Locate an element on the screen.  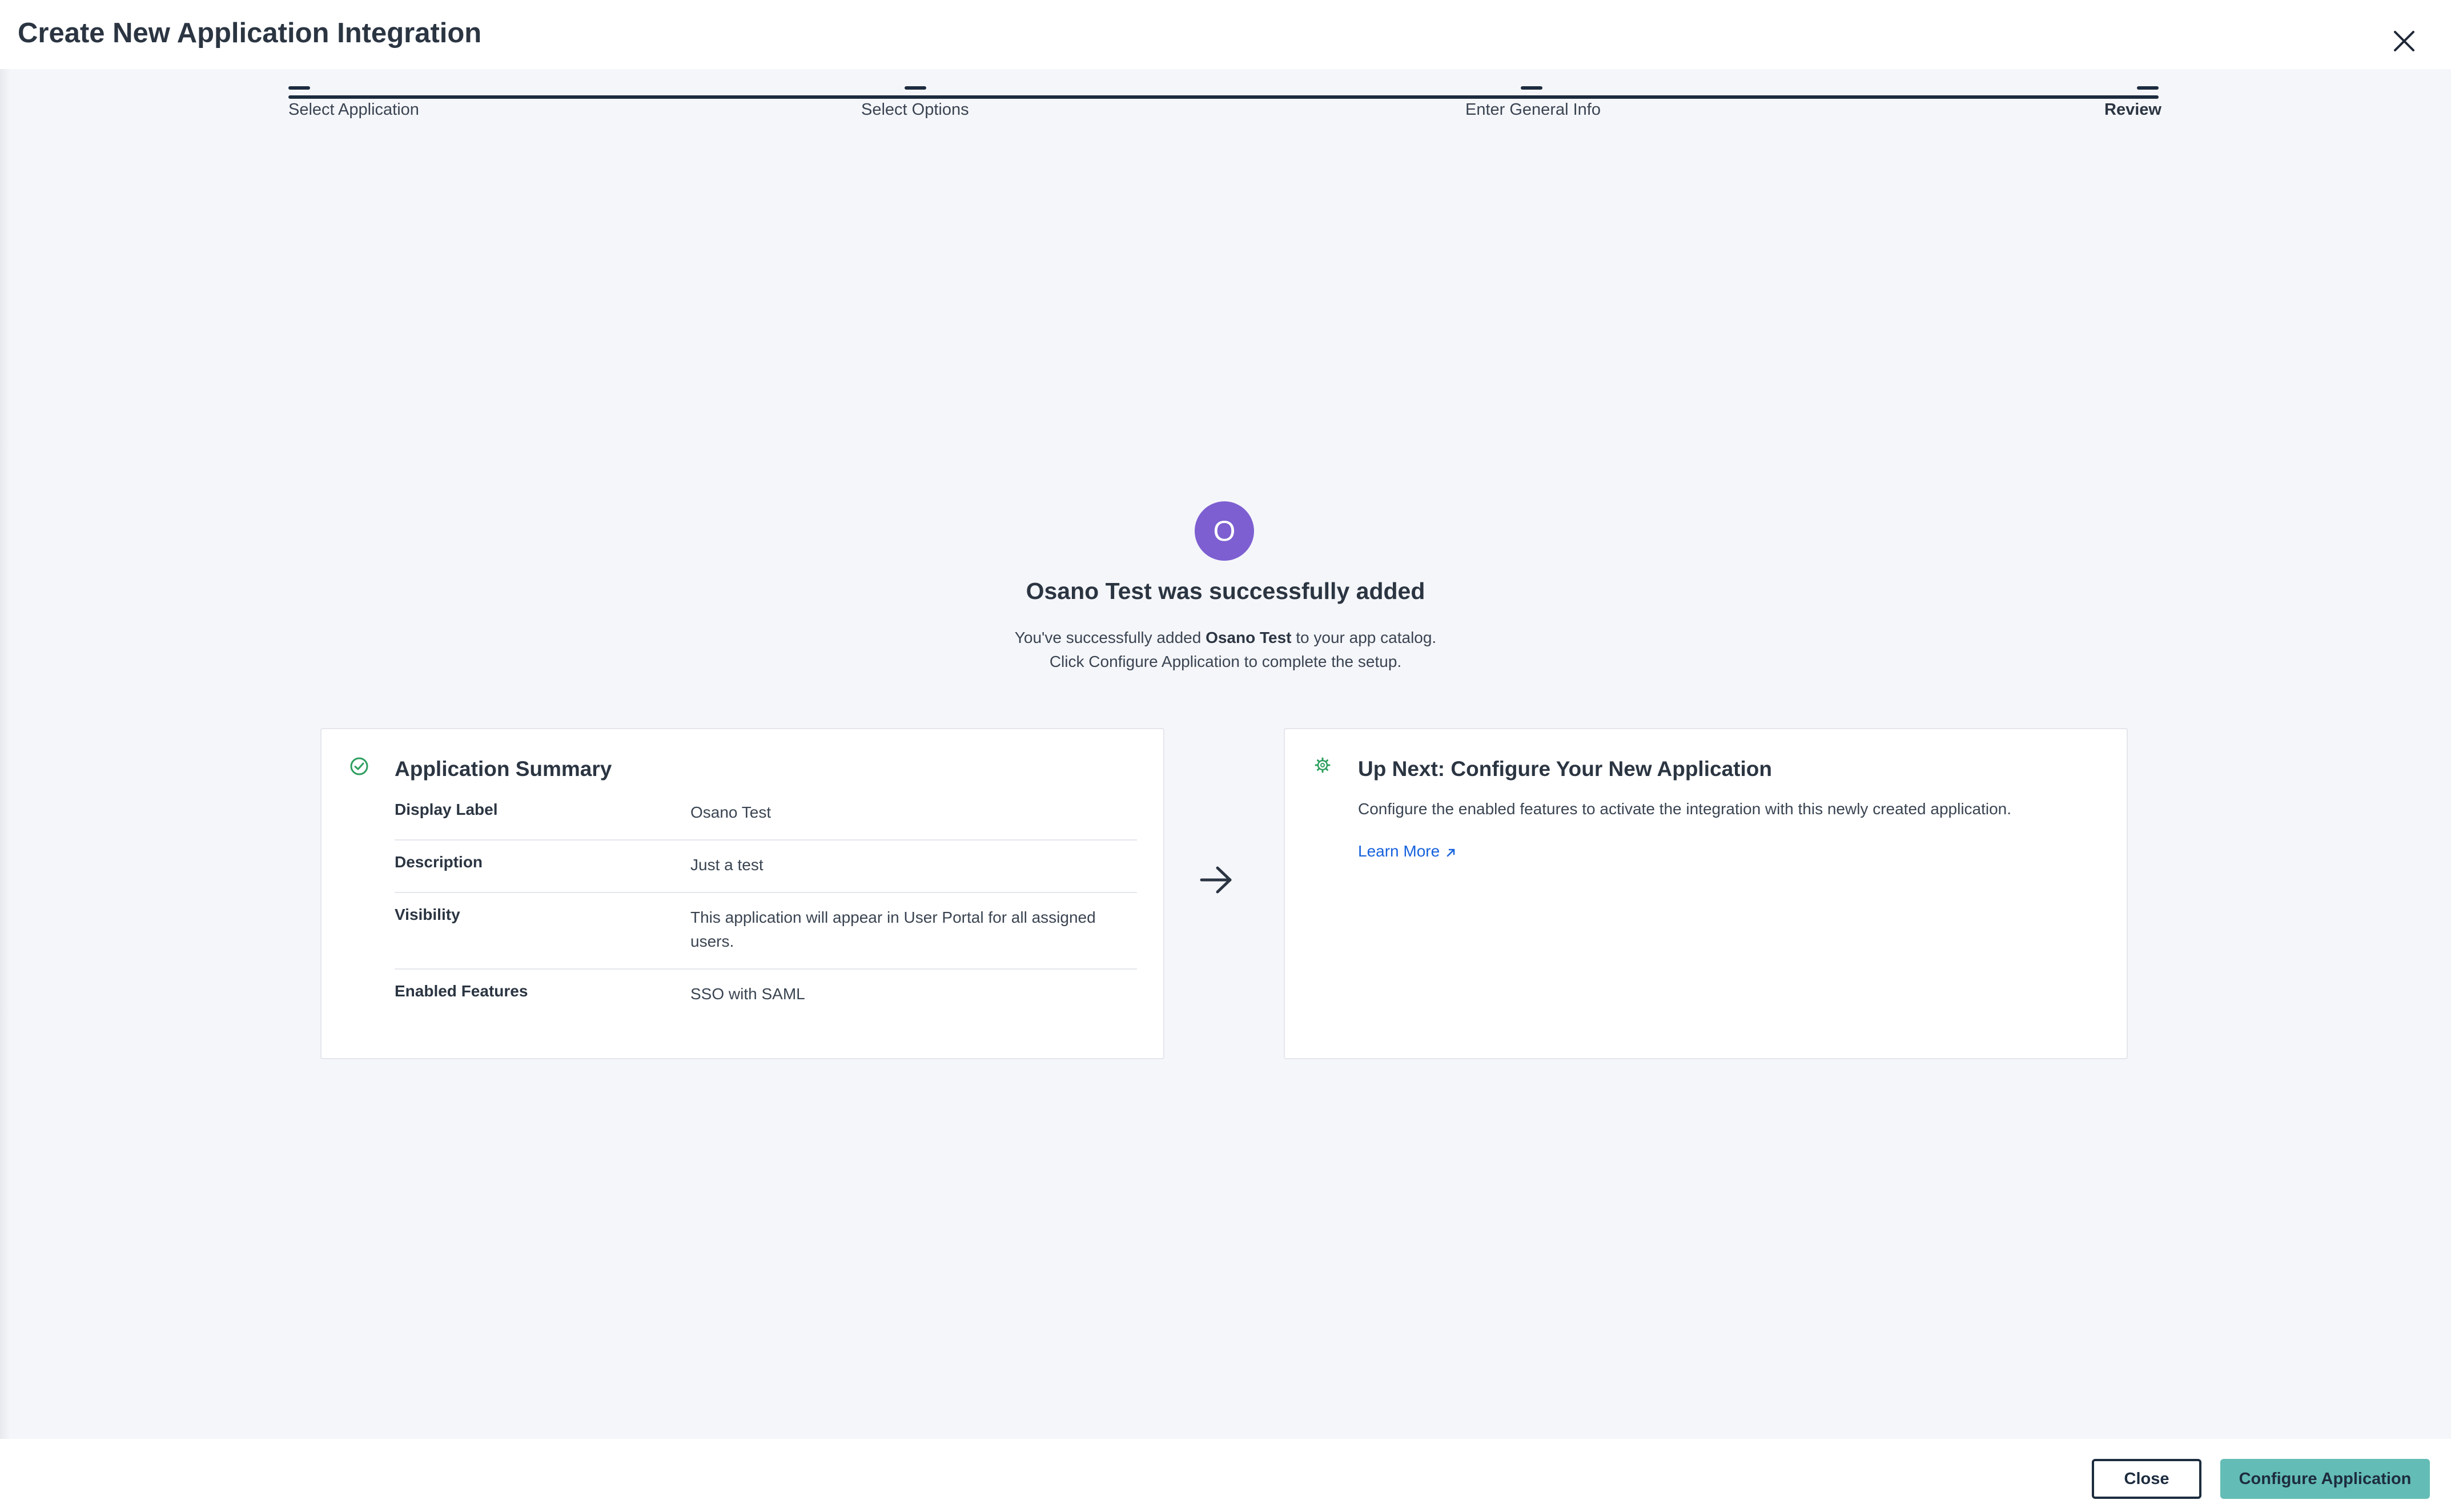
avatar: O is located at coordinates (1225, 531).